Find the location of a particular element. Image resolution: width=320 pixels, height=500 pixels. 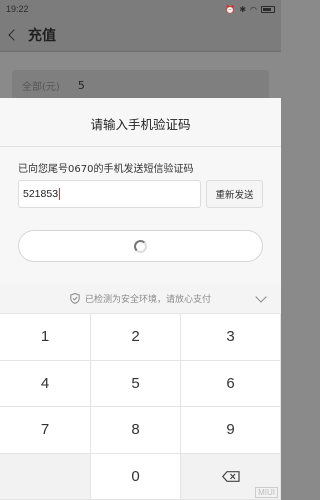

app-header: 充值 is located at coordinates (140, 35).